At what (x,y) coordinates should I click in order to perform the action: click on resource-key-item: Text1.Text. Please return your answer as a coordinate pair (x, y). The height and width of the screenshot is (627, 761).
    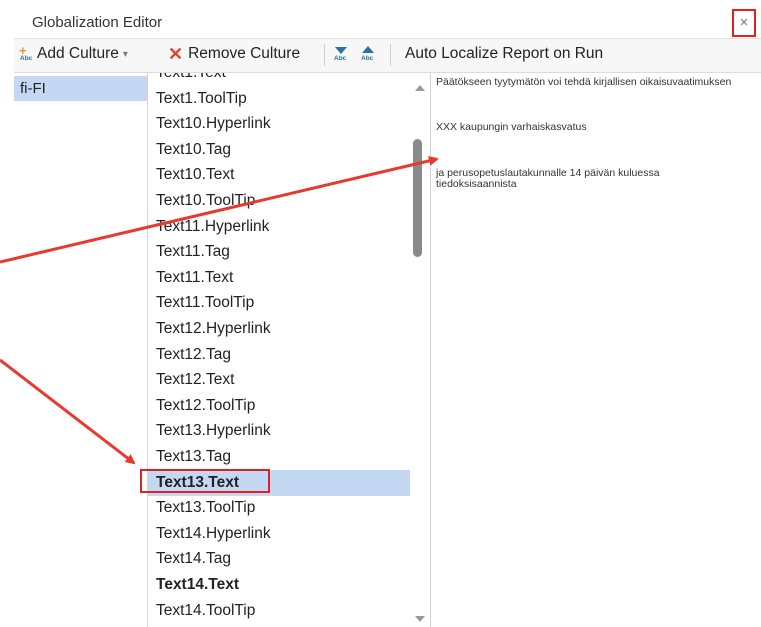
    Looking at the image, I should click on (279, 79).